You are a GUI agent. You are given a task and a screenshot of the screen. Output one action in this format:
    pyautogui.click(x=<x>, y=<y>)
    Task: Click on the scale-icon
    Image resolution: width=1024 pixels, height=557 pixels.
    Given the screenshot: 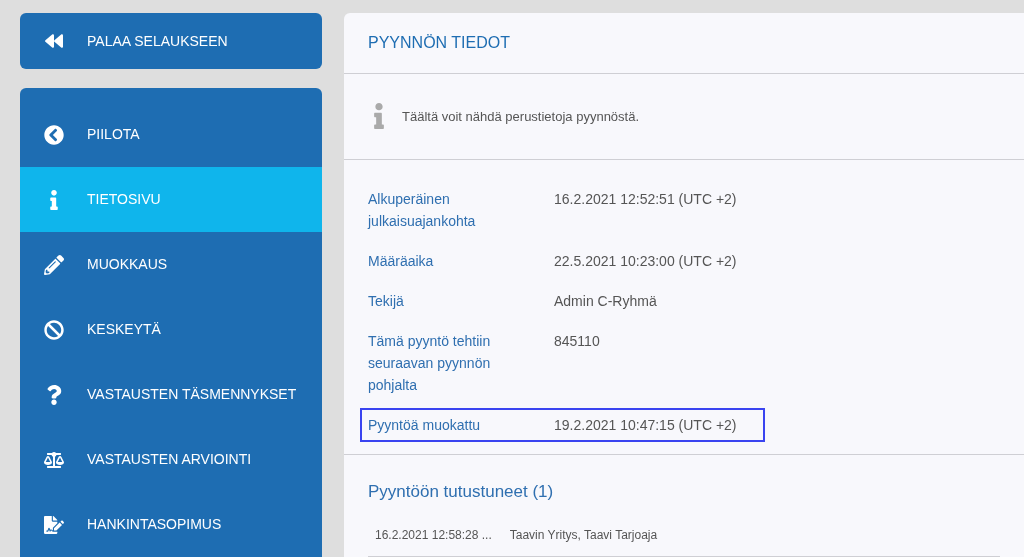 What is the action you would take?
    pyautogui.click(x=53, y=459)
    